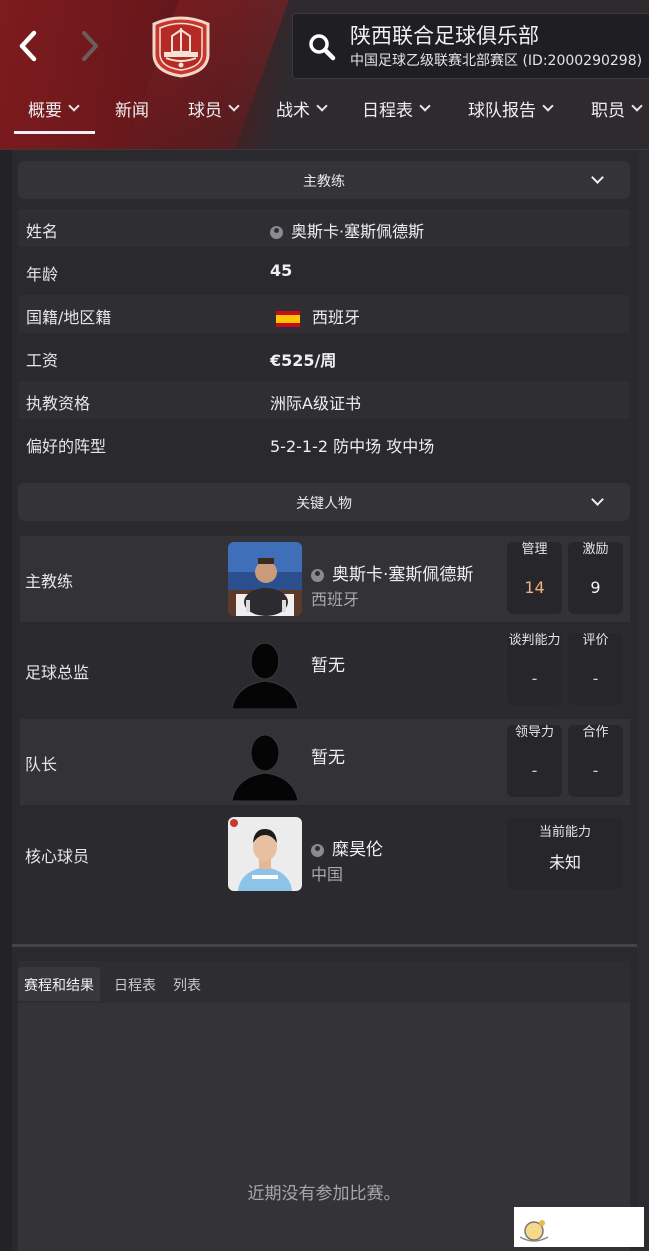 This screenshot has width=649, height=1251. I want to click on watermark-logo, so click(579, 1227).